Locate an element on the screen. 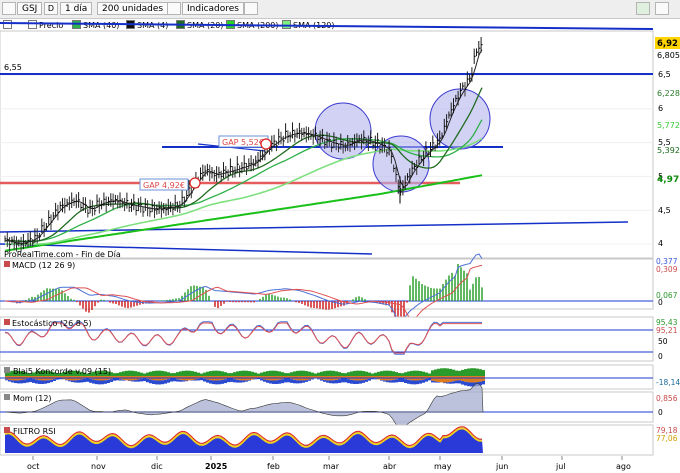 The height and width of the screenshot is (473, 680). month-label: jul is located at coordinates (560, 466).